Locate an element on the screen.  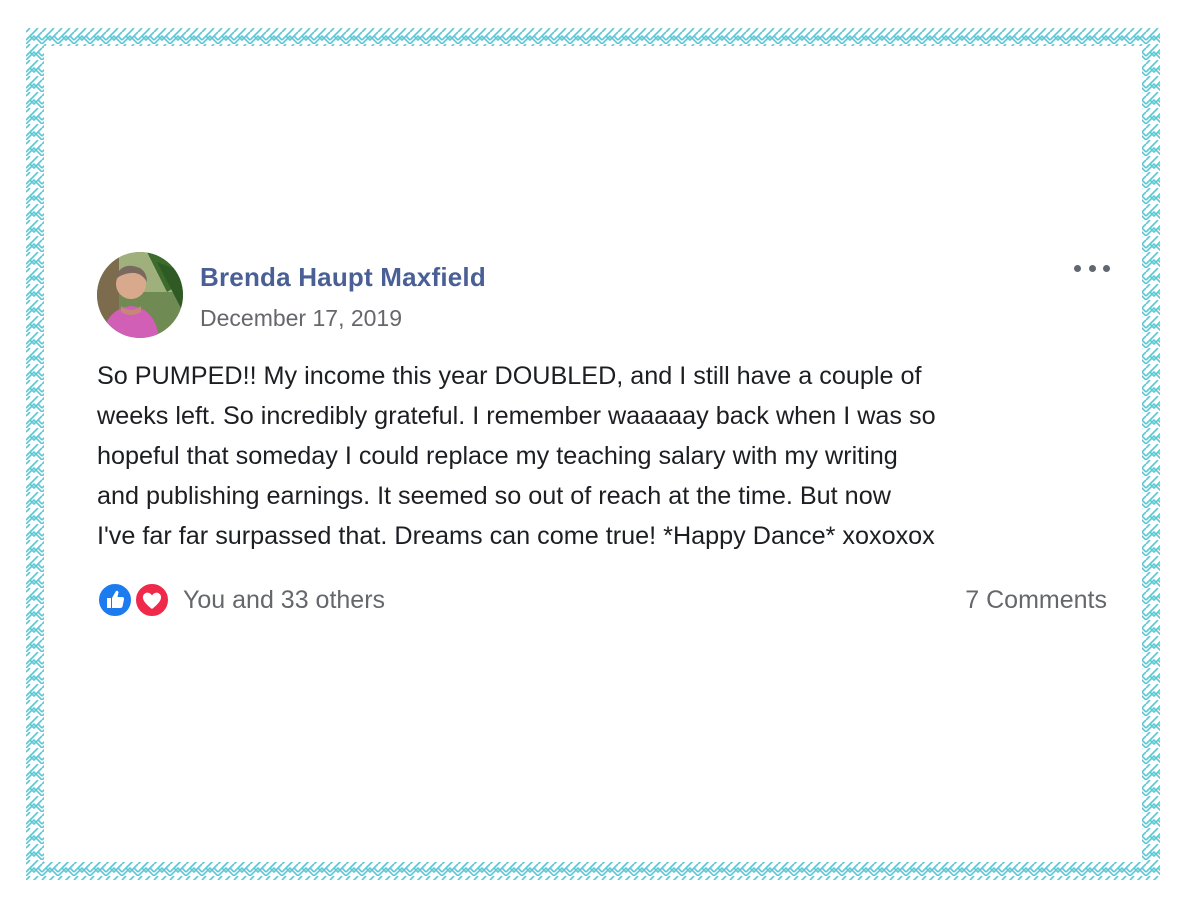
avatar-photo is located at coordinates (140, 295).